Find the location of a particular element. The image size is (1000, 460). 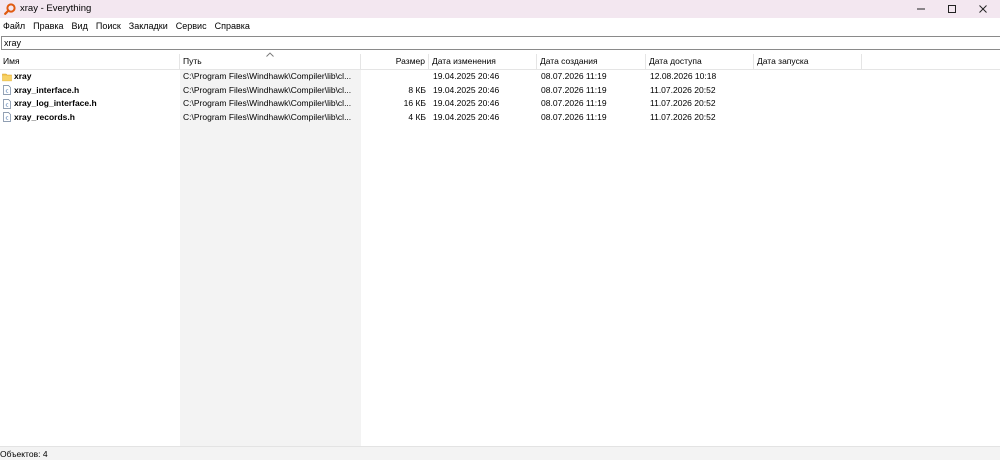

cell-name: c xray_records.h is located at coordinates (89, 118).